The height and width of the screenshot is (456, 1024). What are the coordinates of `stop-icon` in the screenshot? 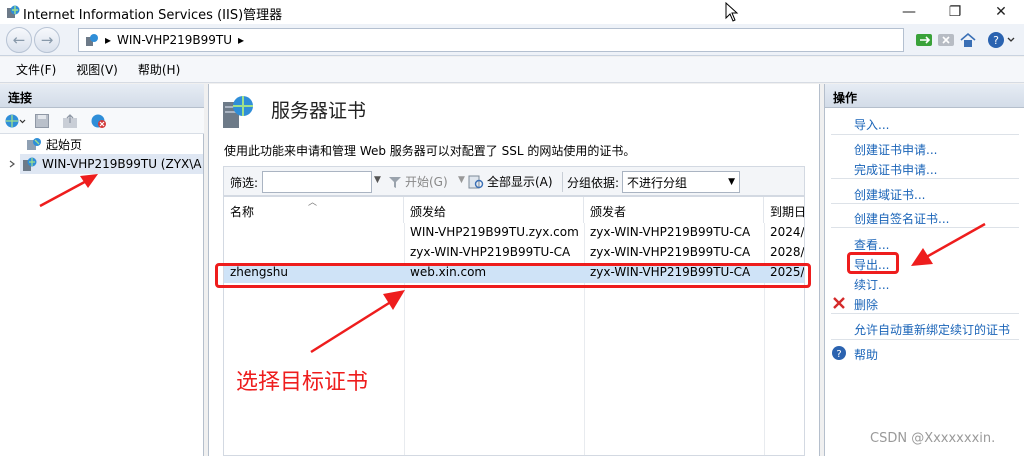 It's located at (946, 40).